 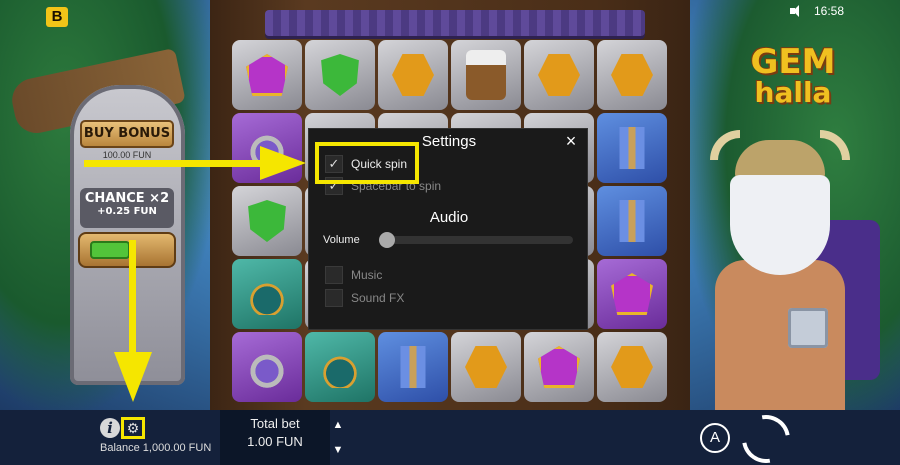 What do you see at coordinates (808, 328) in the screenshot?
I see `hammer-icon` at bounding box center [808, 328].